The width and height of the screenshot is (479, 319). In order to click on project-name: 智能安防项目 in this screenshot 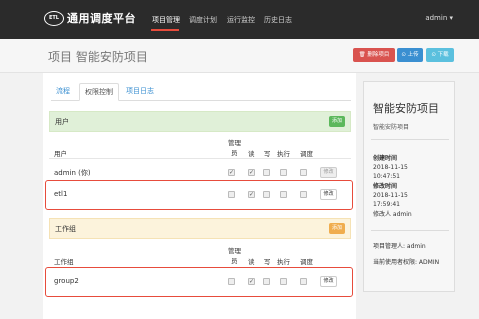, I will do `click(406, 108)`.